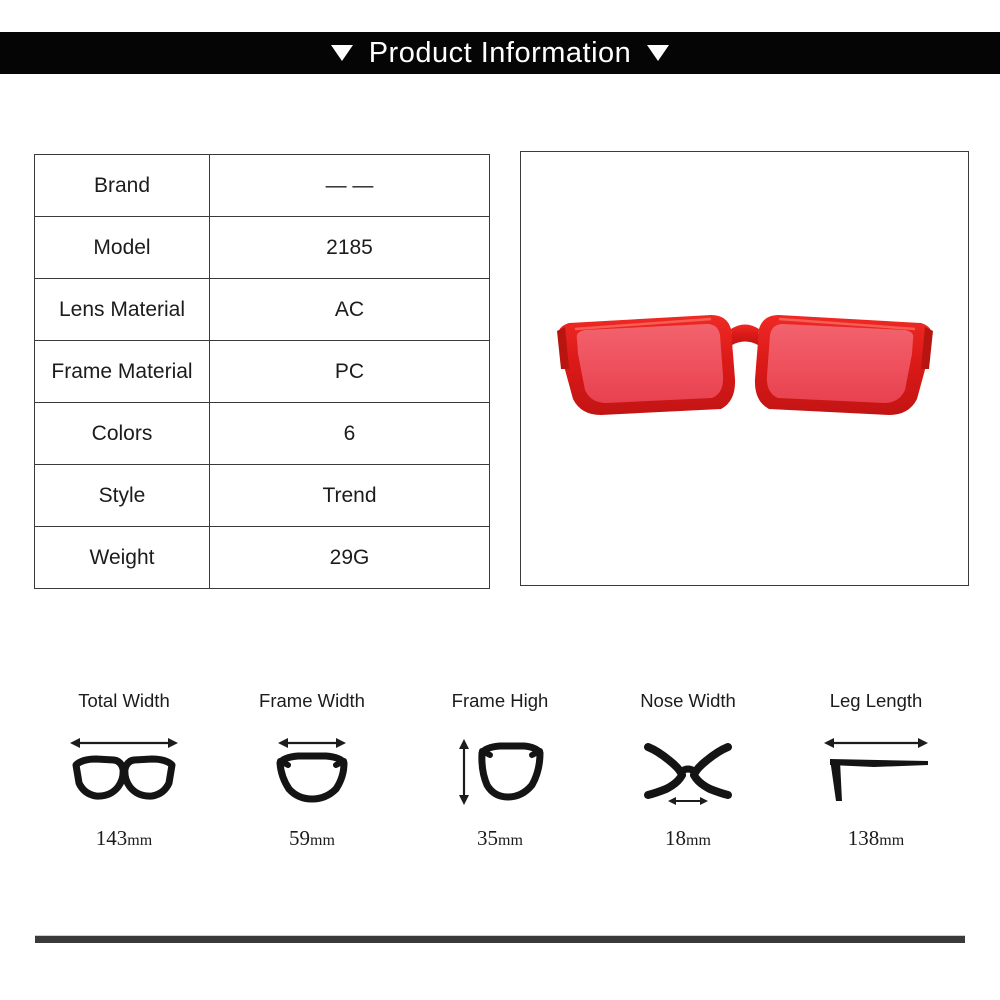  What do you see at coordinates (122, 557) in the screenshot?
I see `spec-label-weight: Weight` at bounding box center [122, 557].